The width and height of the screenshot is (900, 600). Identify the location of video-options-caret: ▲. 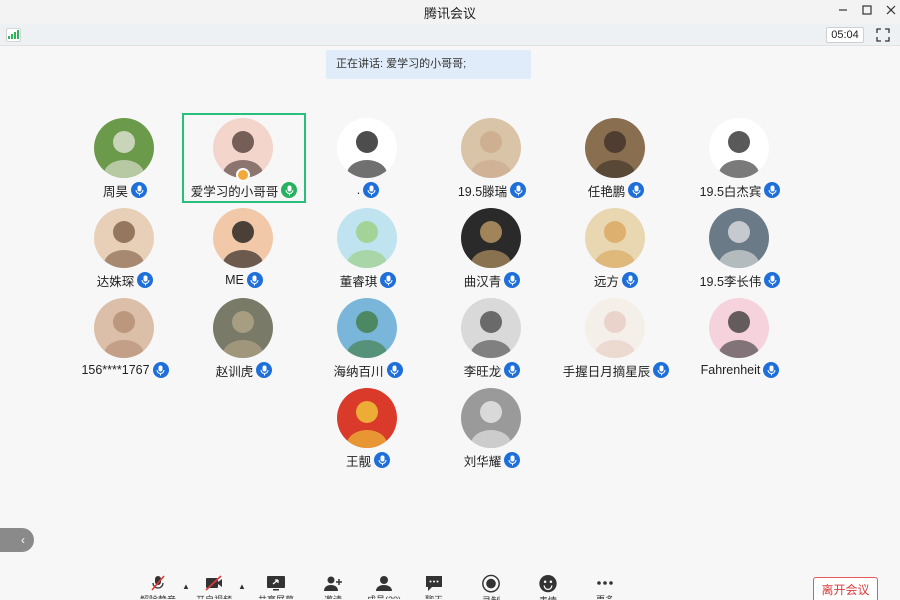
(242, 586).